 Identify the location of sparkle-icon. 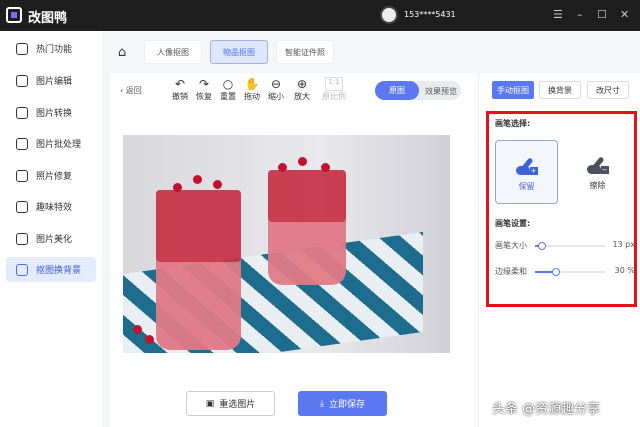
(22, 206).